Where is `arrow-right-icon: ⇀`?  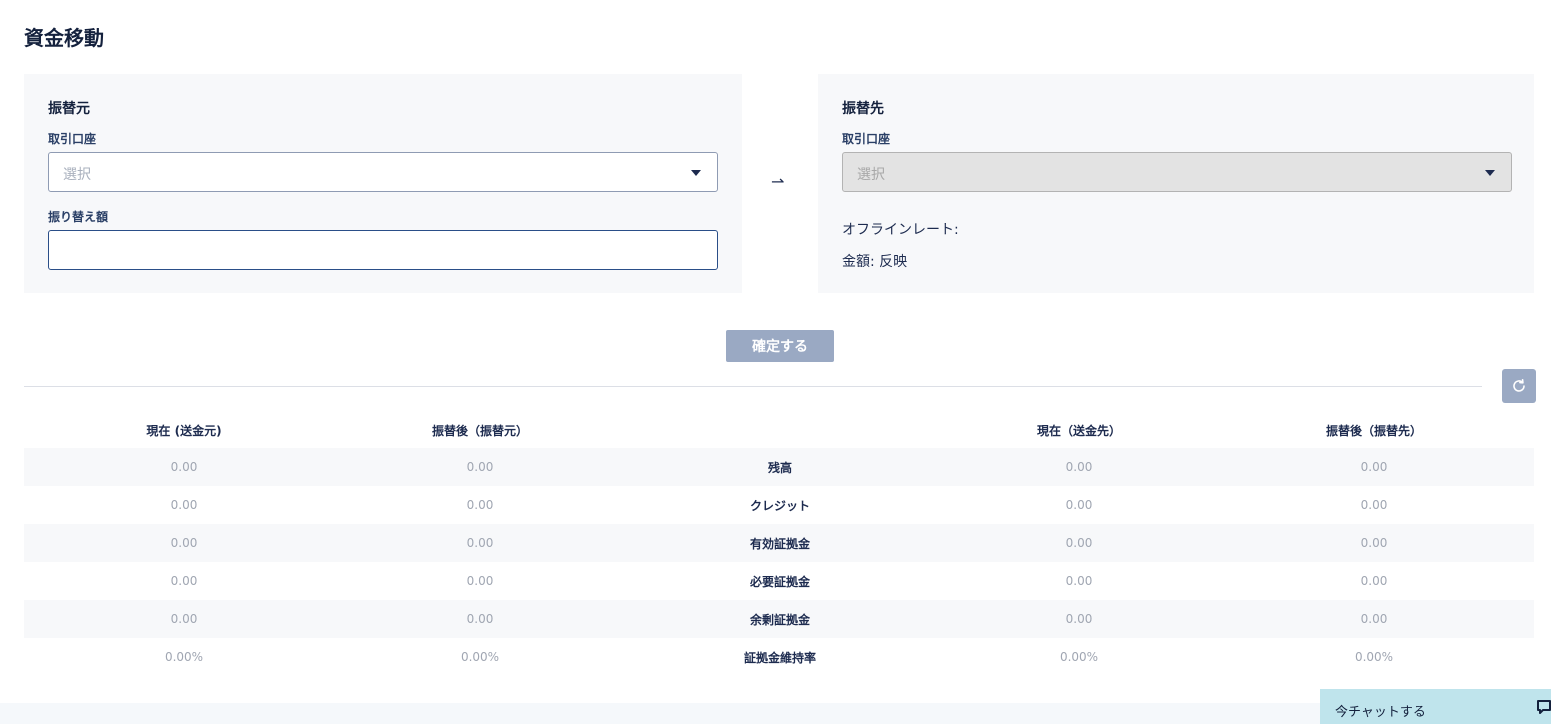
arrow-right-icon: ⇀ is located at coordinates (778, 181).